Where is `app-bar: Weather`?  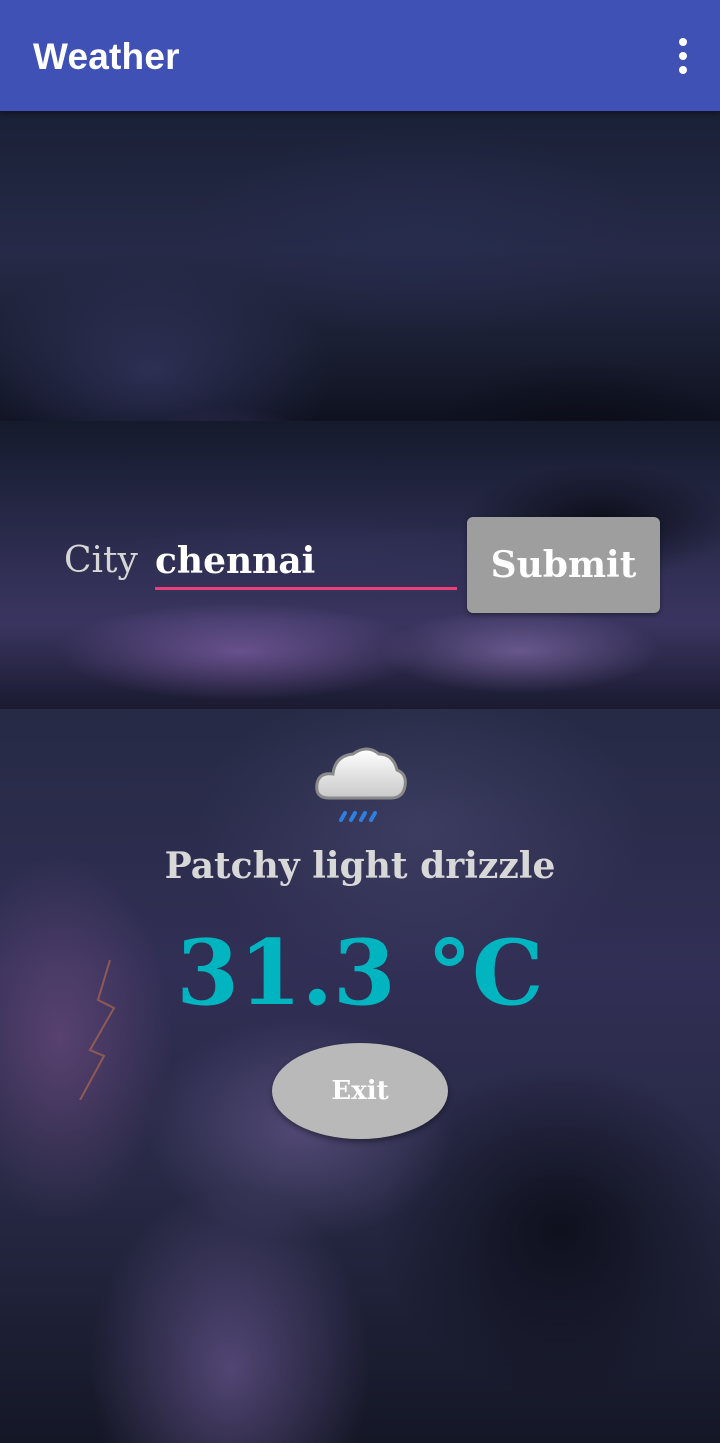 app-bar: Weather is located at coordinates (360, 55).